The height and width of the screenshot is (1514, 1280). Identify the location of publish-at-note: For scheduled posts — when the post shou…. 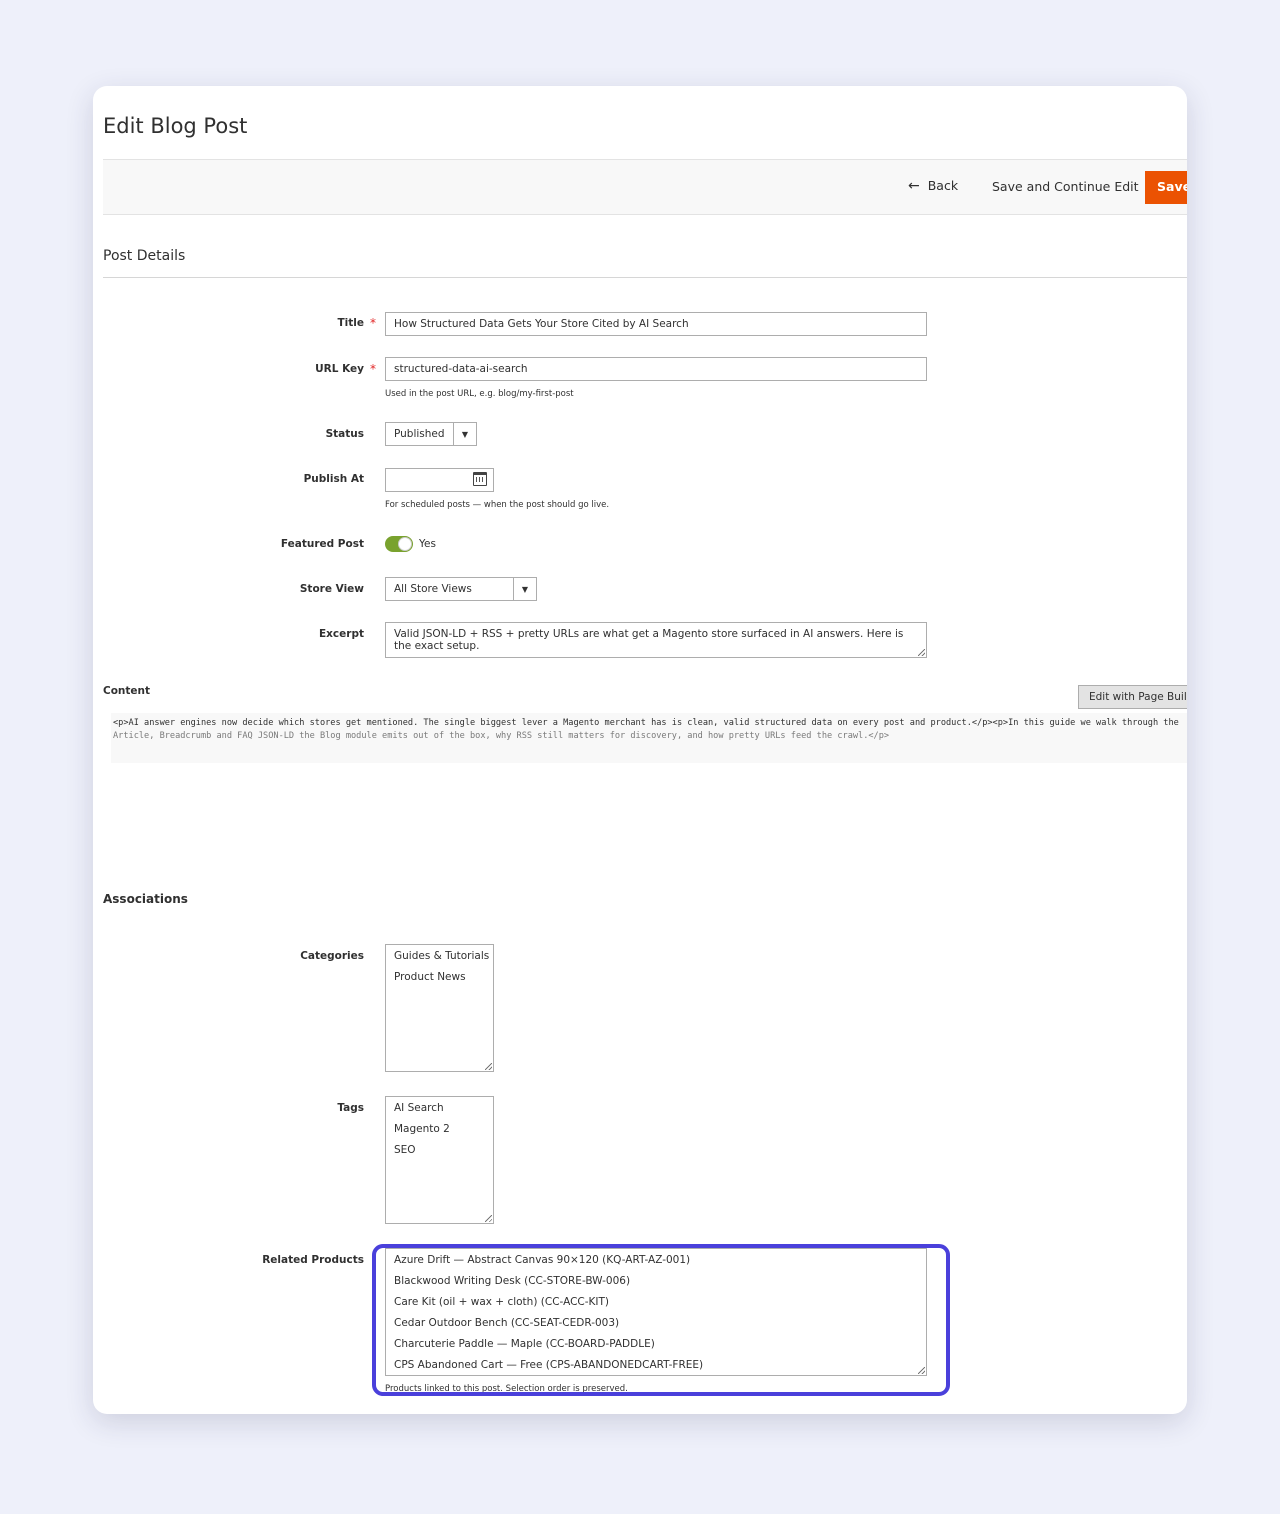
(497, 505).